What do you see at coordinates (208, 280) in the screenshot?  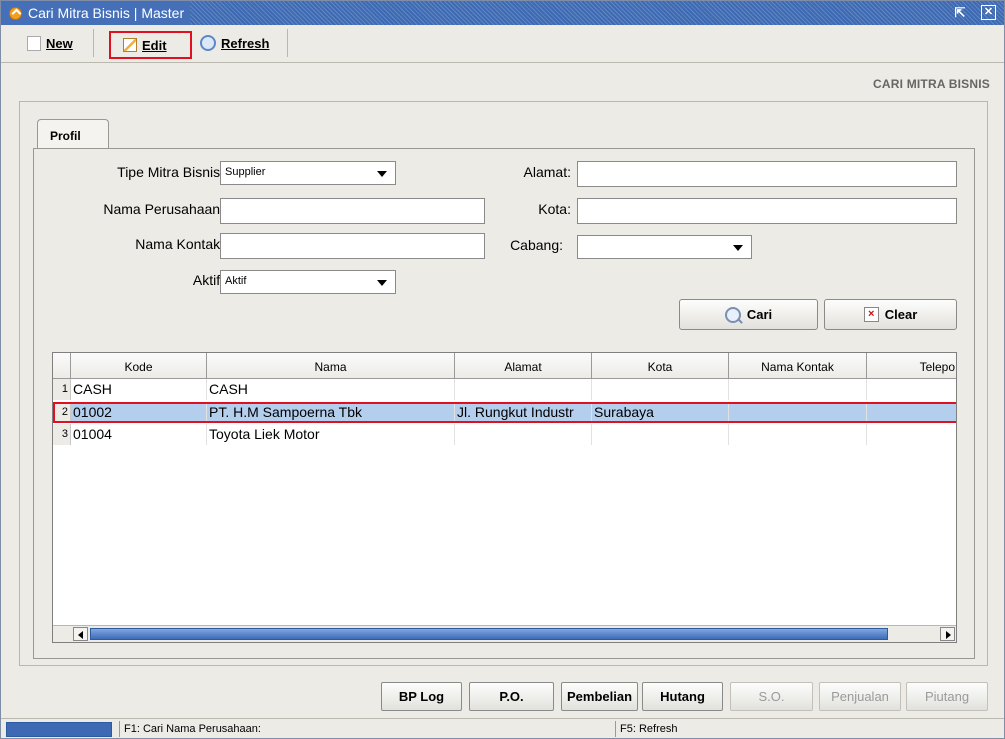 I see `aktif-label: Aktif:` at bounding box center [208, 280].